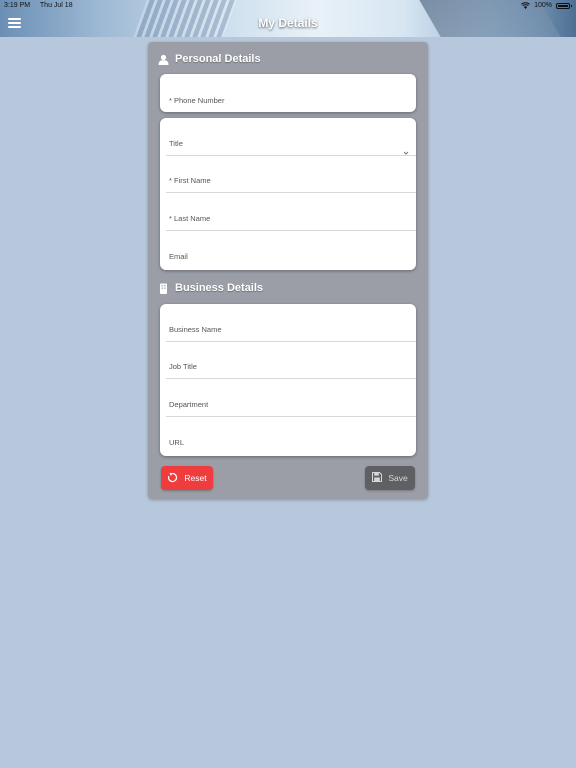 The height and width of the screenshot is (768, 576). Describe the element at coordinates (56, 5) in the screenshot. I see `status-date: Thu Jul 18` at that location.